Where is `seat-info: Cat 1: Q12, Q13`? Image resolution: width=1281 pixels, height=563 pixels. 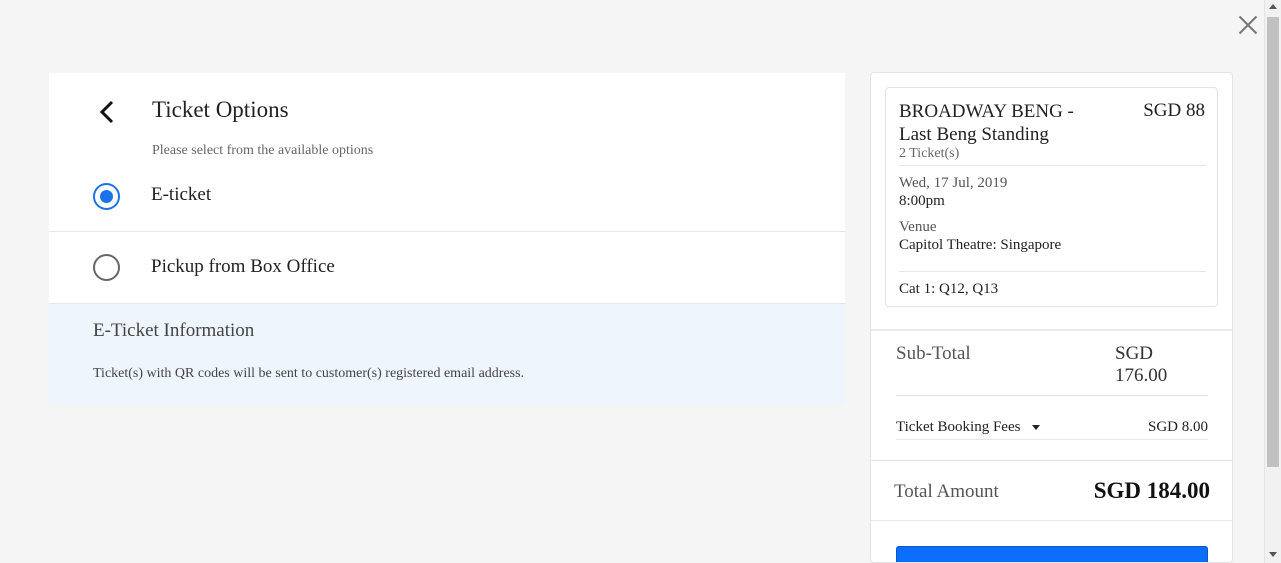 seat-info: Cat 1: Q12, Q13 is located at coordinates (949, 289).